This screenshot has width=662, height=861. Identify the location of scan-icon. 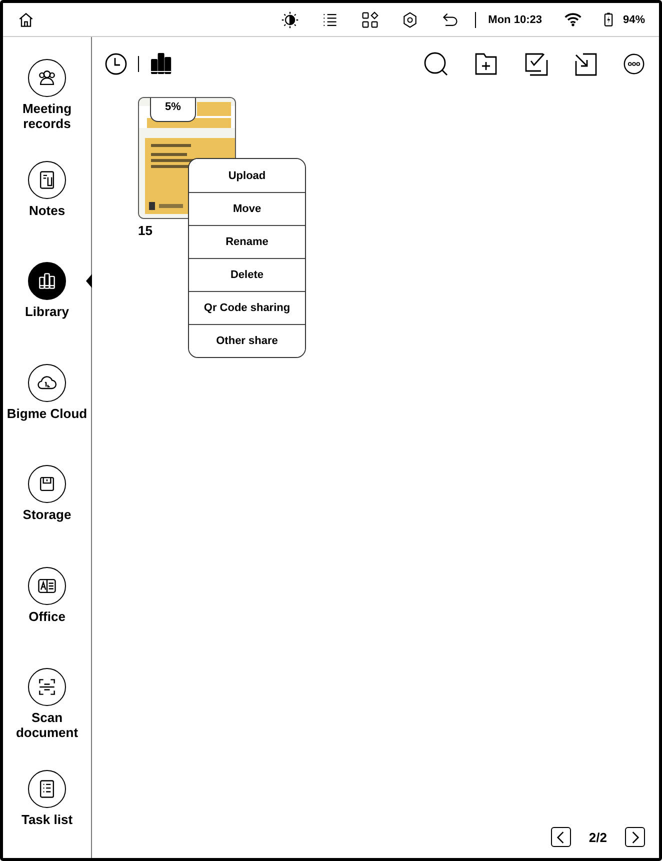
(47, 687).